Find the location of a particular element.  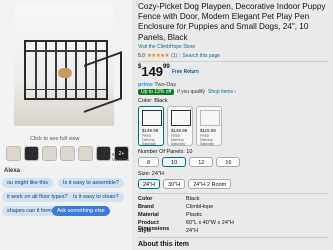

color-option-white: $115.99 FREE Delivery Saturday is located at coordinates (209, 126).